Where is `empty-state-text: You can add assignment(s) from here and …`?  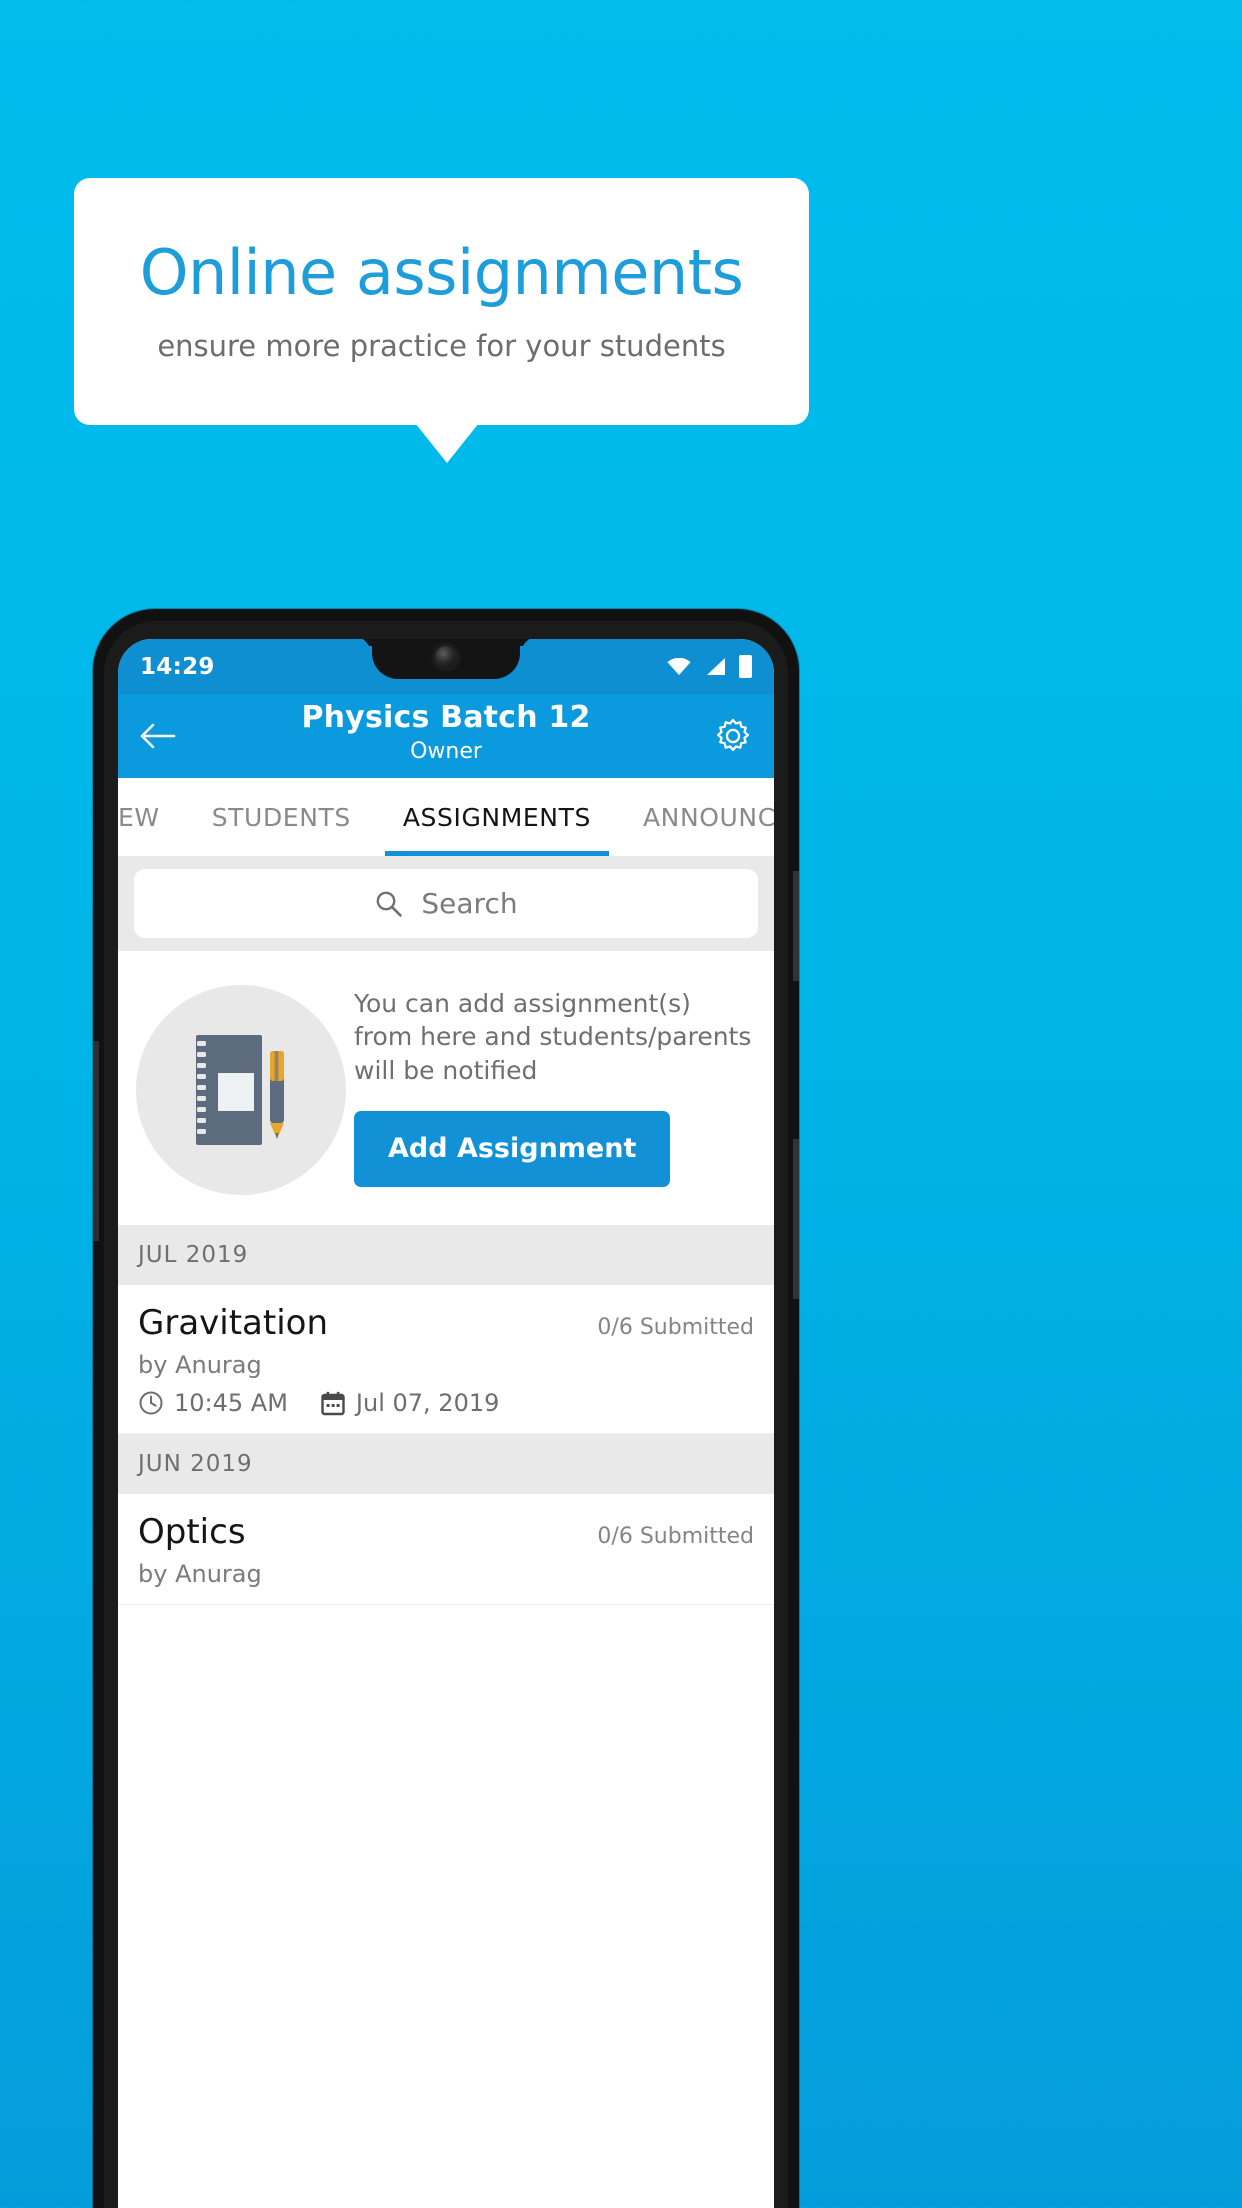
empty-state-text: You can add assignment(s) from here and … is located at coordinates (553, 1037).